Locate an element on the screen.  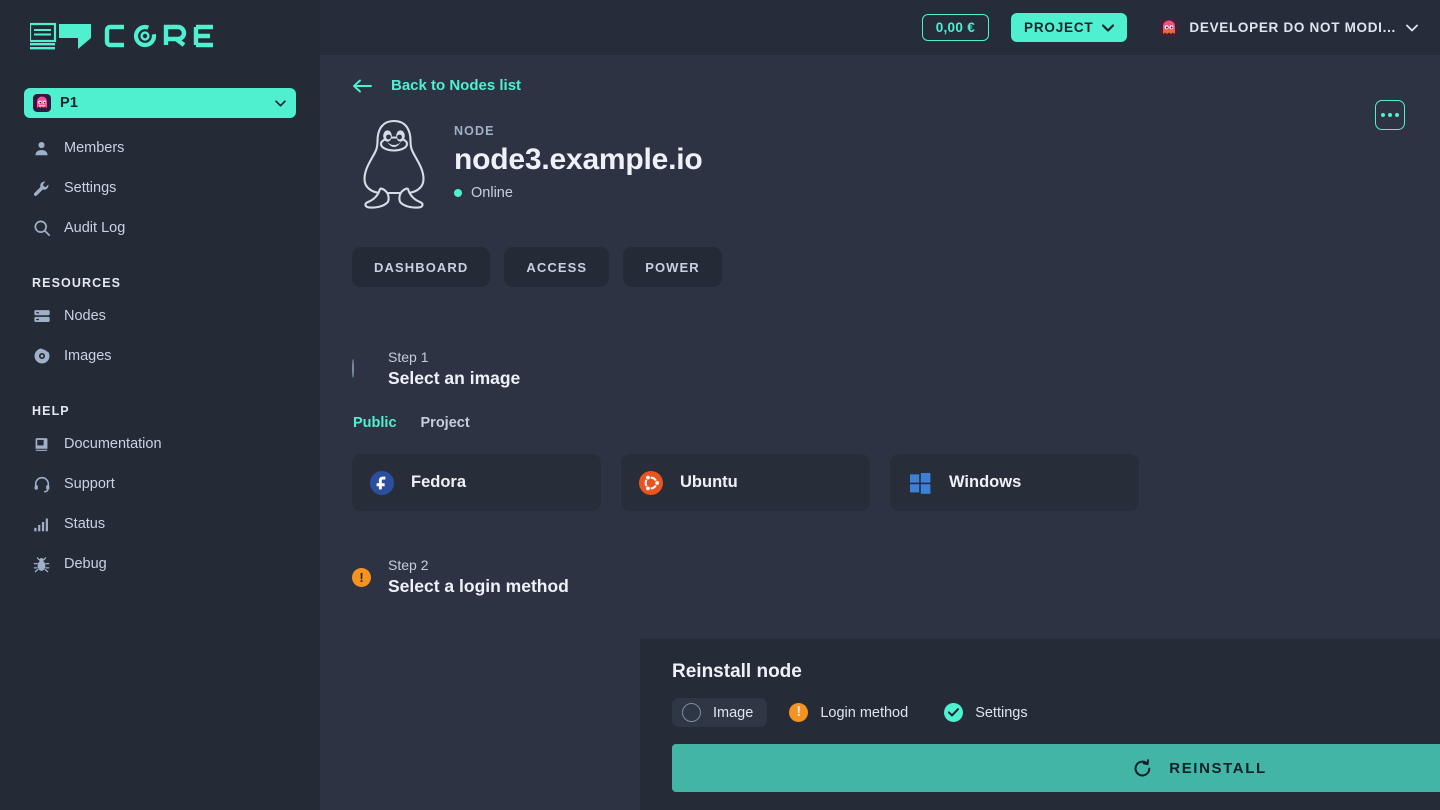
wrench-icon is located at coordinates (41, 188).